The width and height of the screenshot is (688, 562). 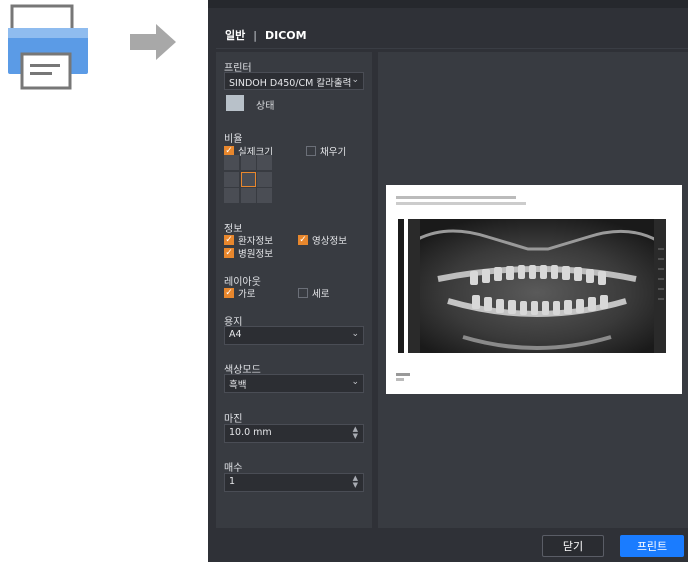 I want to click on margin-input: 10.0 mm ▲ ▼, so click(x=294, y=433).